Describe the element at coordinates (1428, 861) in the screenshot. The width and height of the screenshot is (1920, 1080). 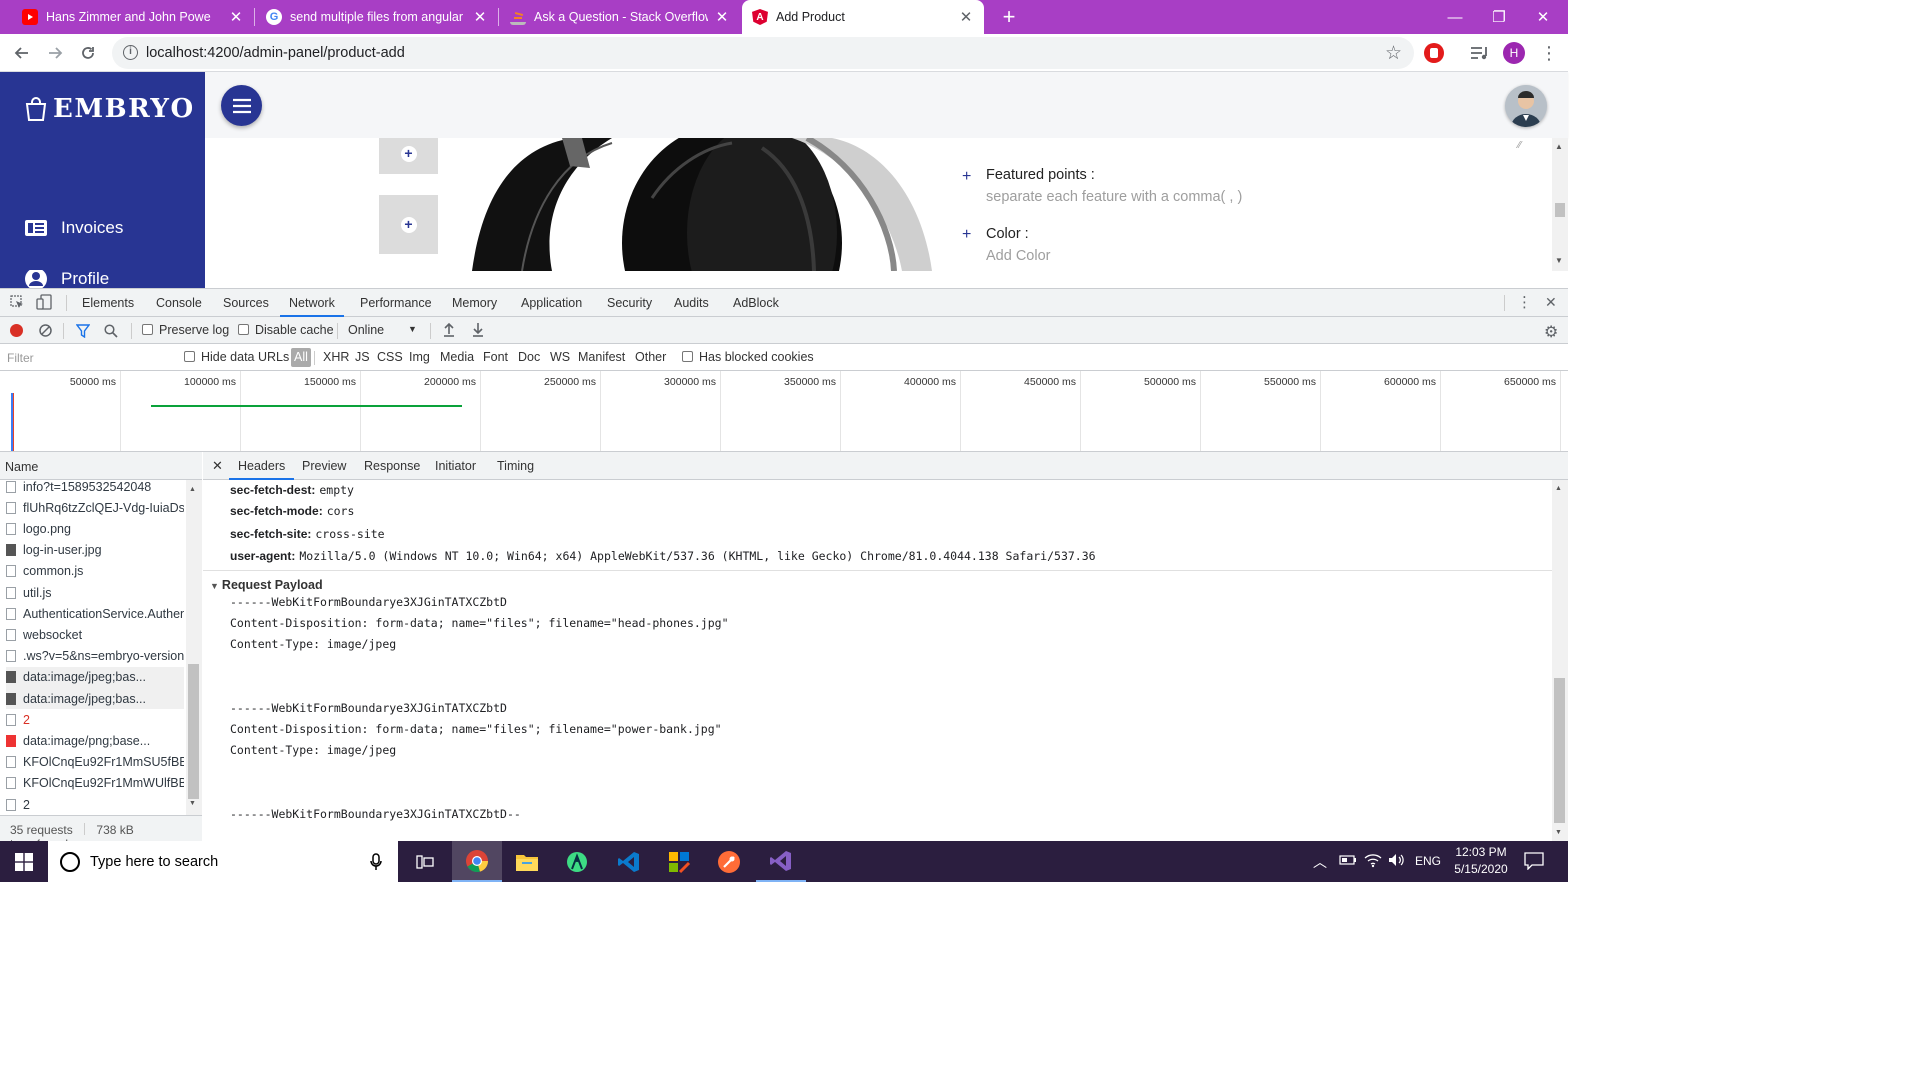
I see `language-indicator: ENG` at that location.